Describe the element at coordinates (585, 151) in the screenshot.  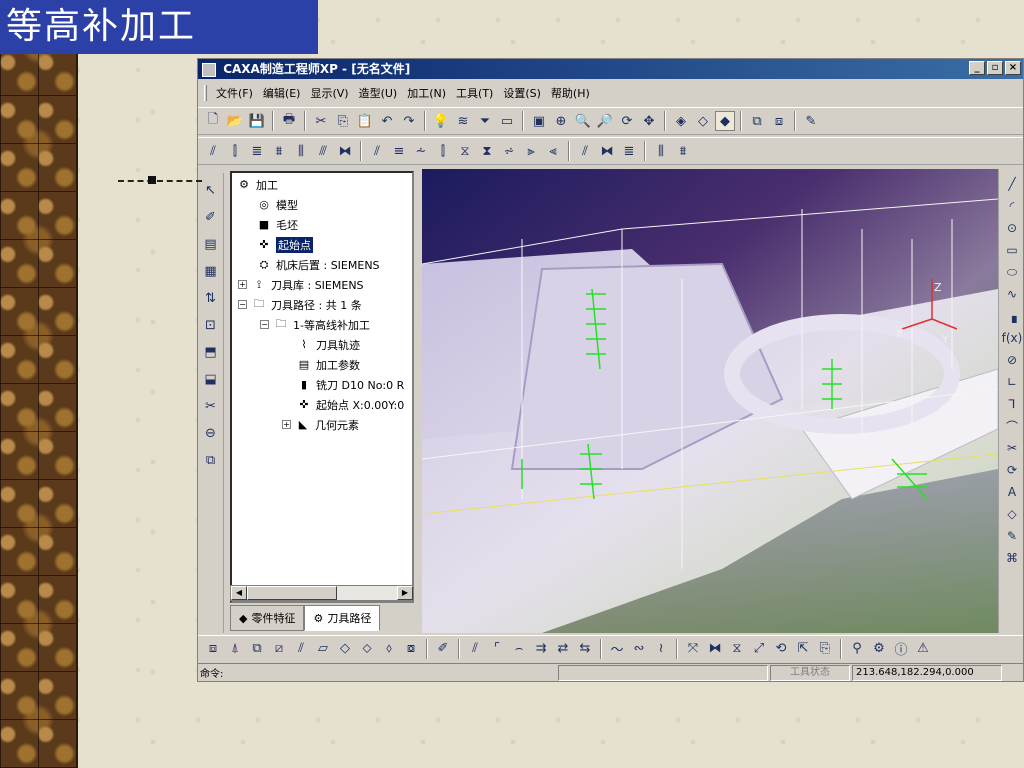
I see `pencil-clean-icon: ⫽` at that location.